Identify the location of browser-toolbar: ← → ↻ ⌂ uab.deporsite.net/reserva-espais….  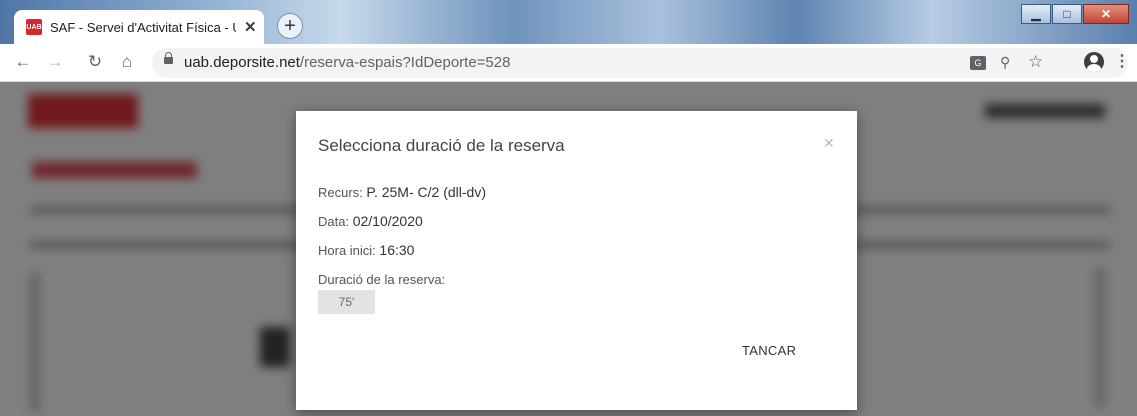
(568, 63).